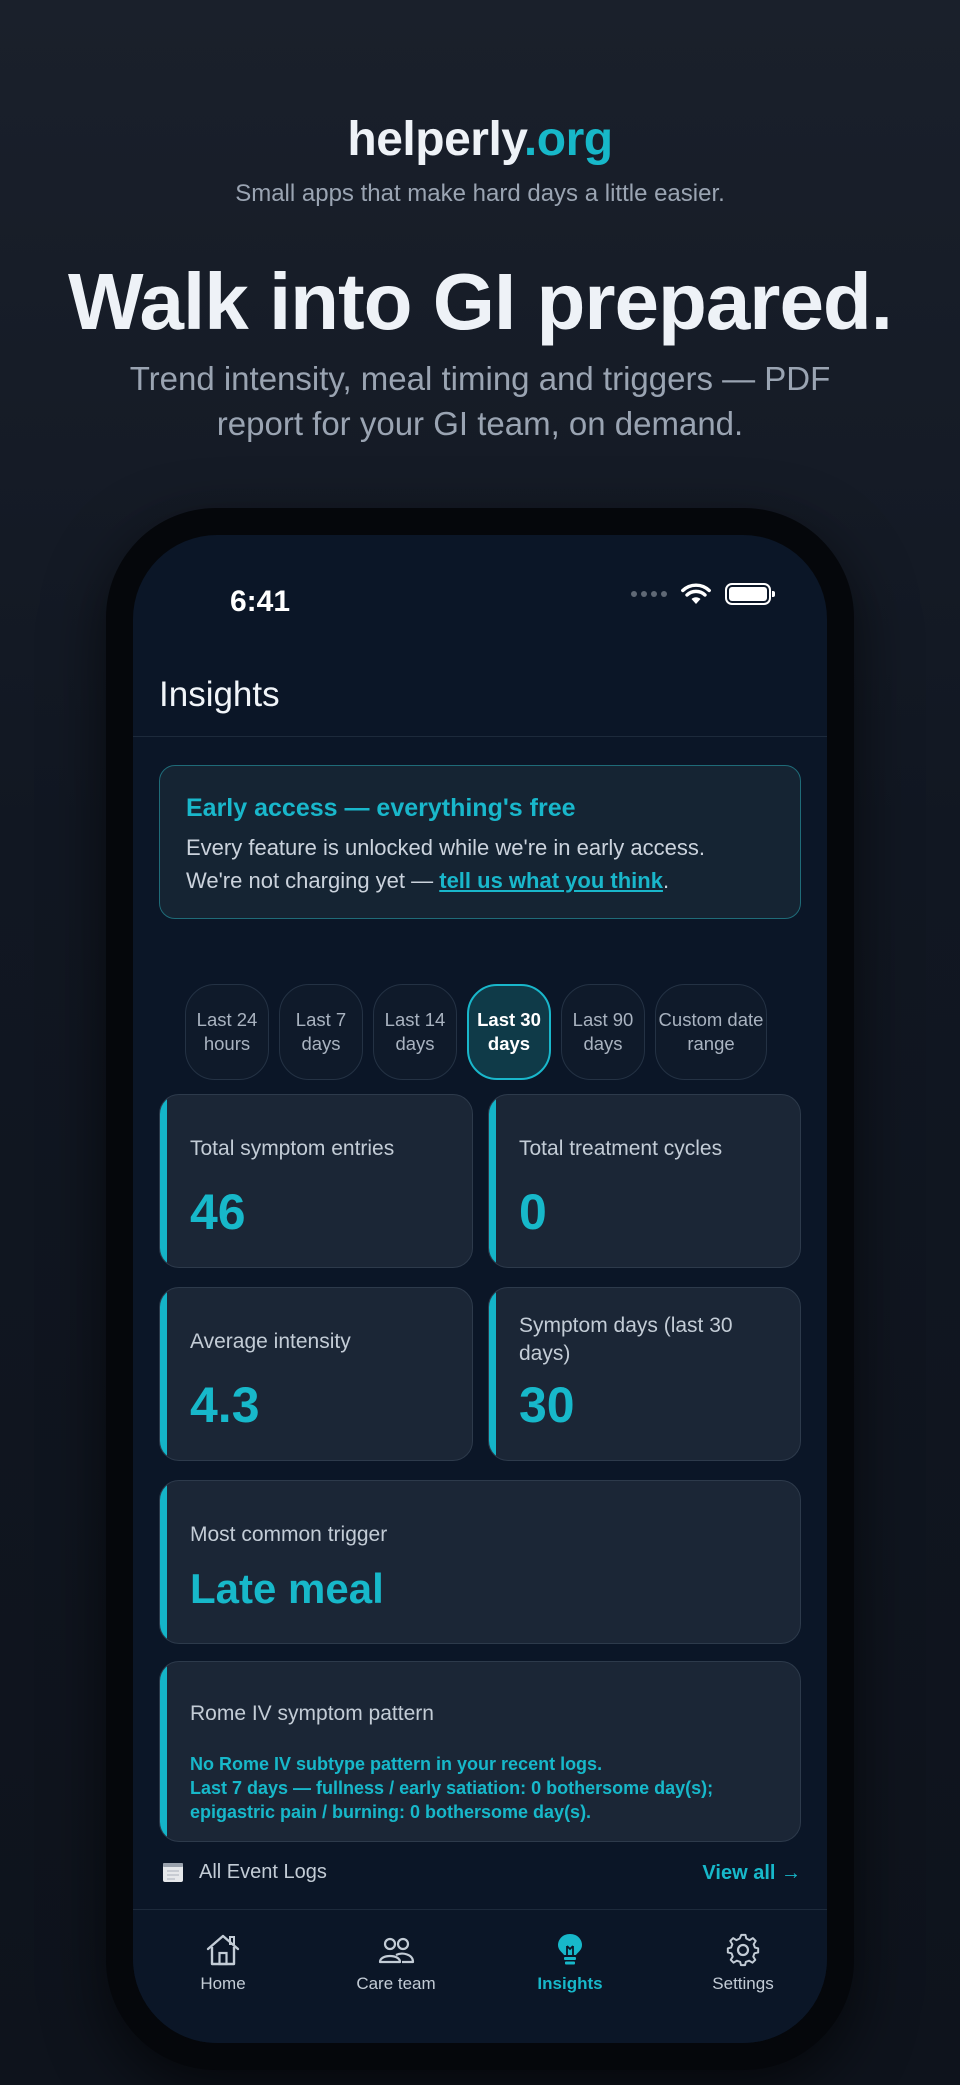  Describe the element at coordinates (743, 1950) in the screenshot. I see `gear-icon` at that location.